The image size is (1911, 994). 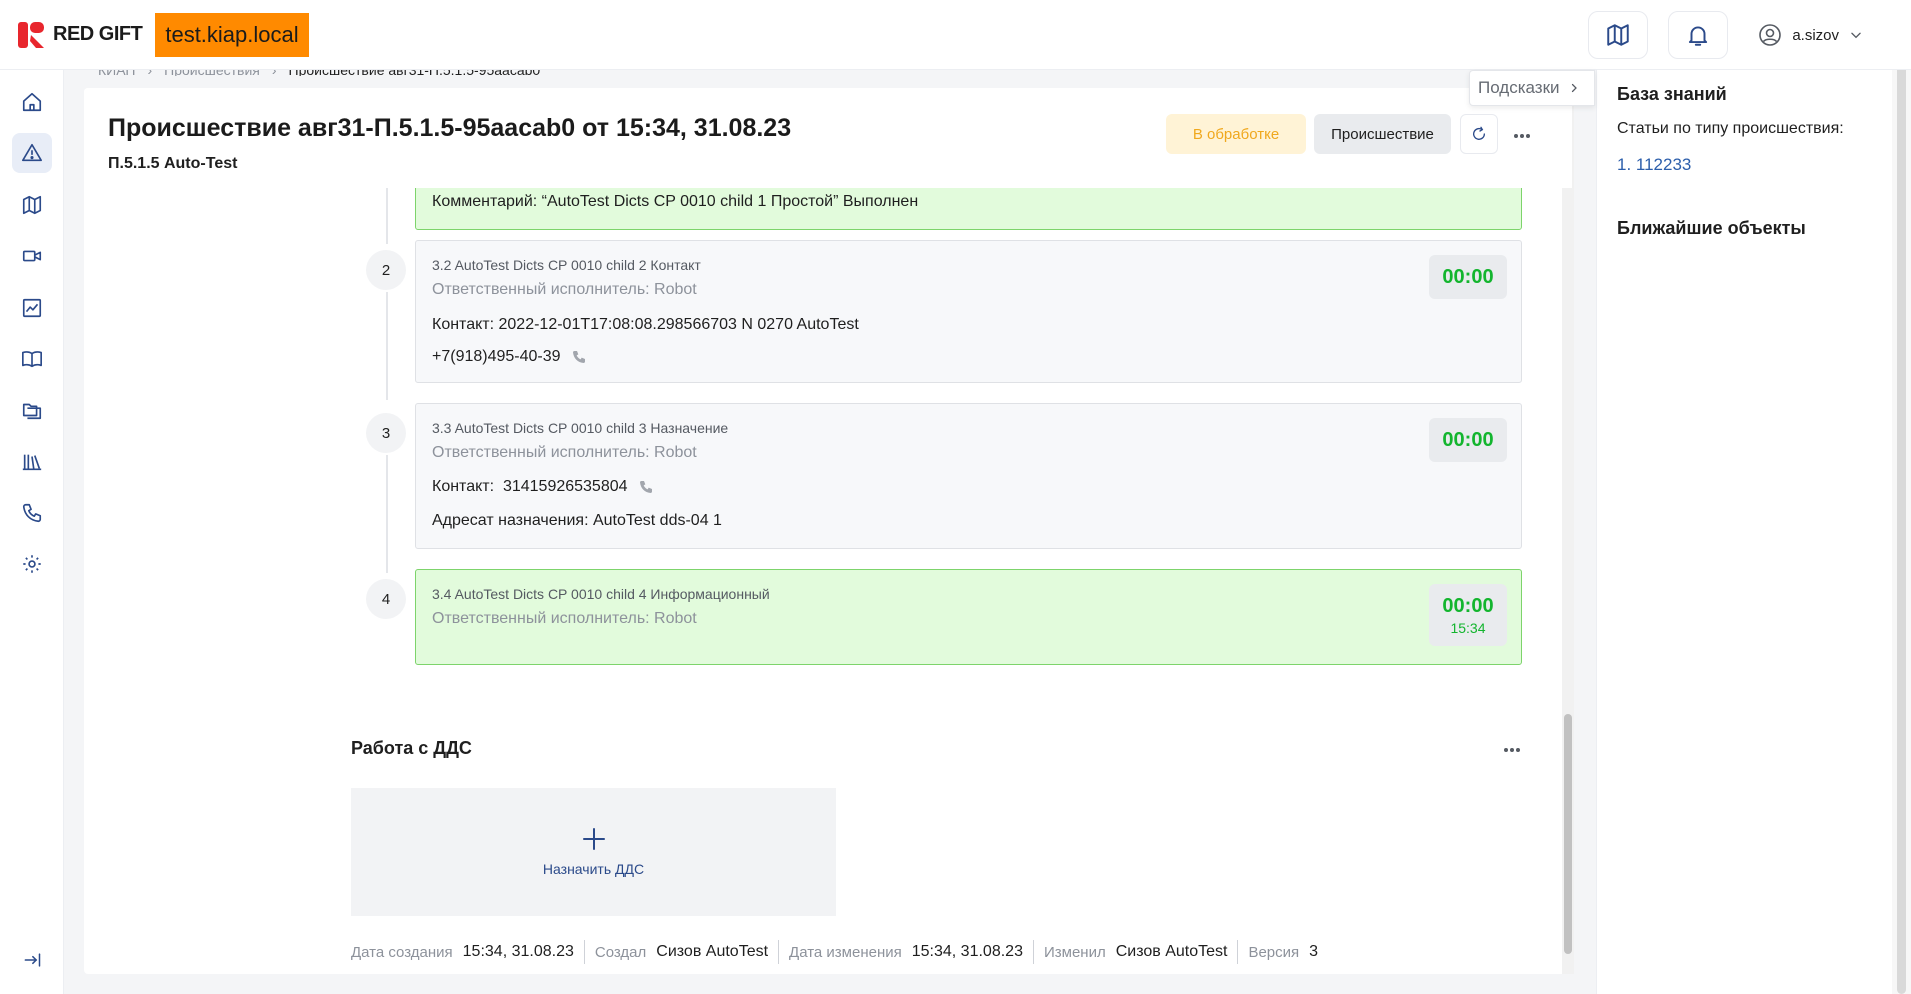 I want to click on hints-toggle: Подсказки, so click(x=1532, y=88).